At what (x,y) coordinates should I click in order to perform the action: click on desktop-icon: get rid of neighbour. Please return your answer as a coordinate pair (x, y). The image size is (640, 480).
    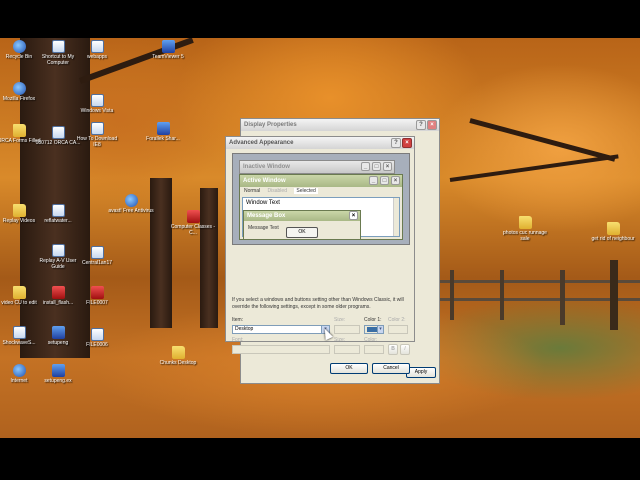
    Looking at the image, I should click on (613, 232).